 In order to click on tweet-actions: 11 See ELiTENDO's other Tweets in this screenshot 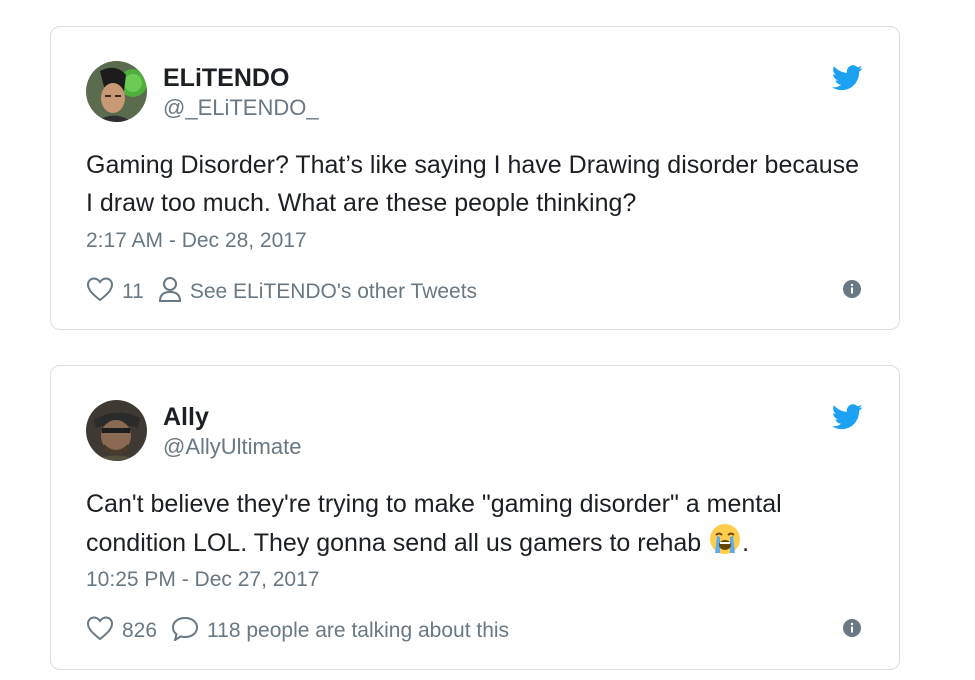, I will do `click(281, 292)`.